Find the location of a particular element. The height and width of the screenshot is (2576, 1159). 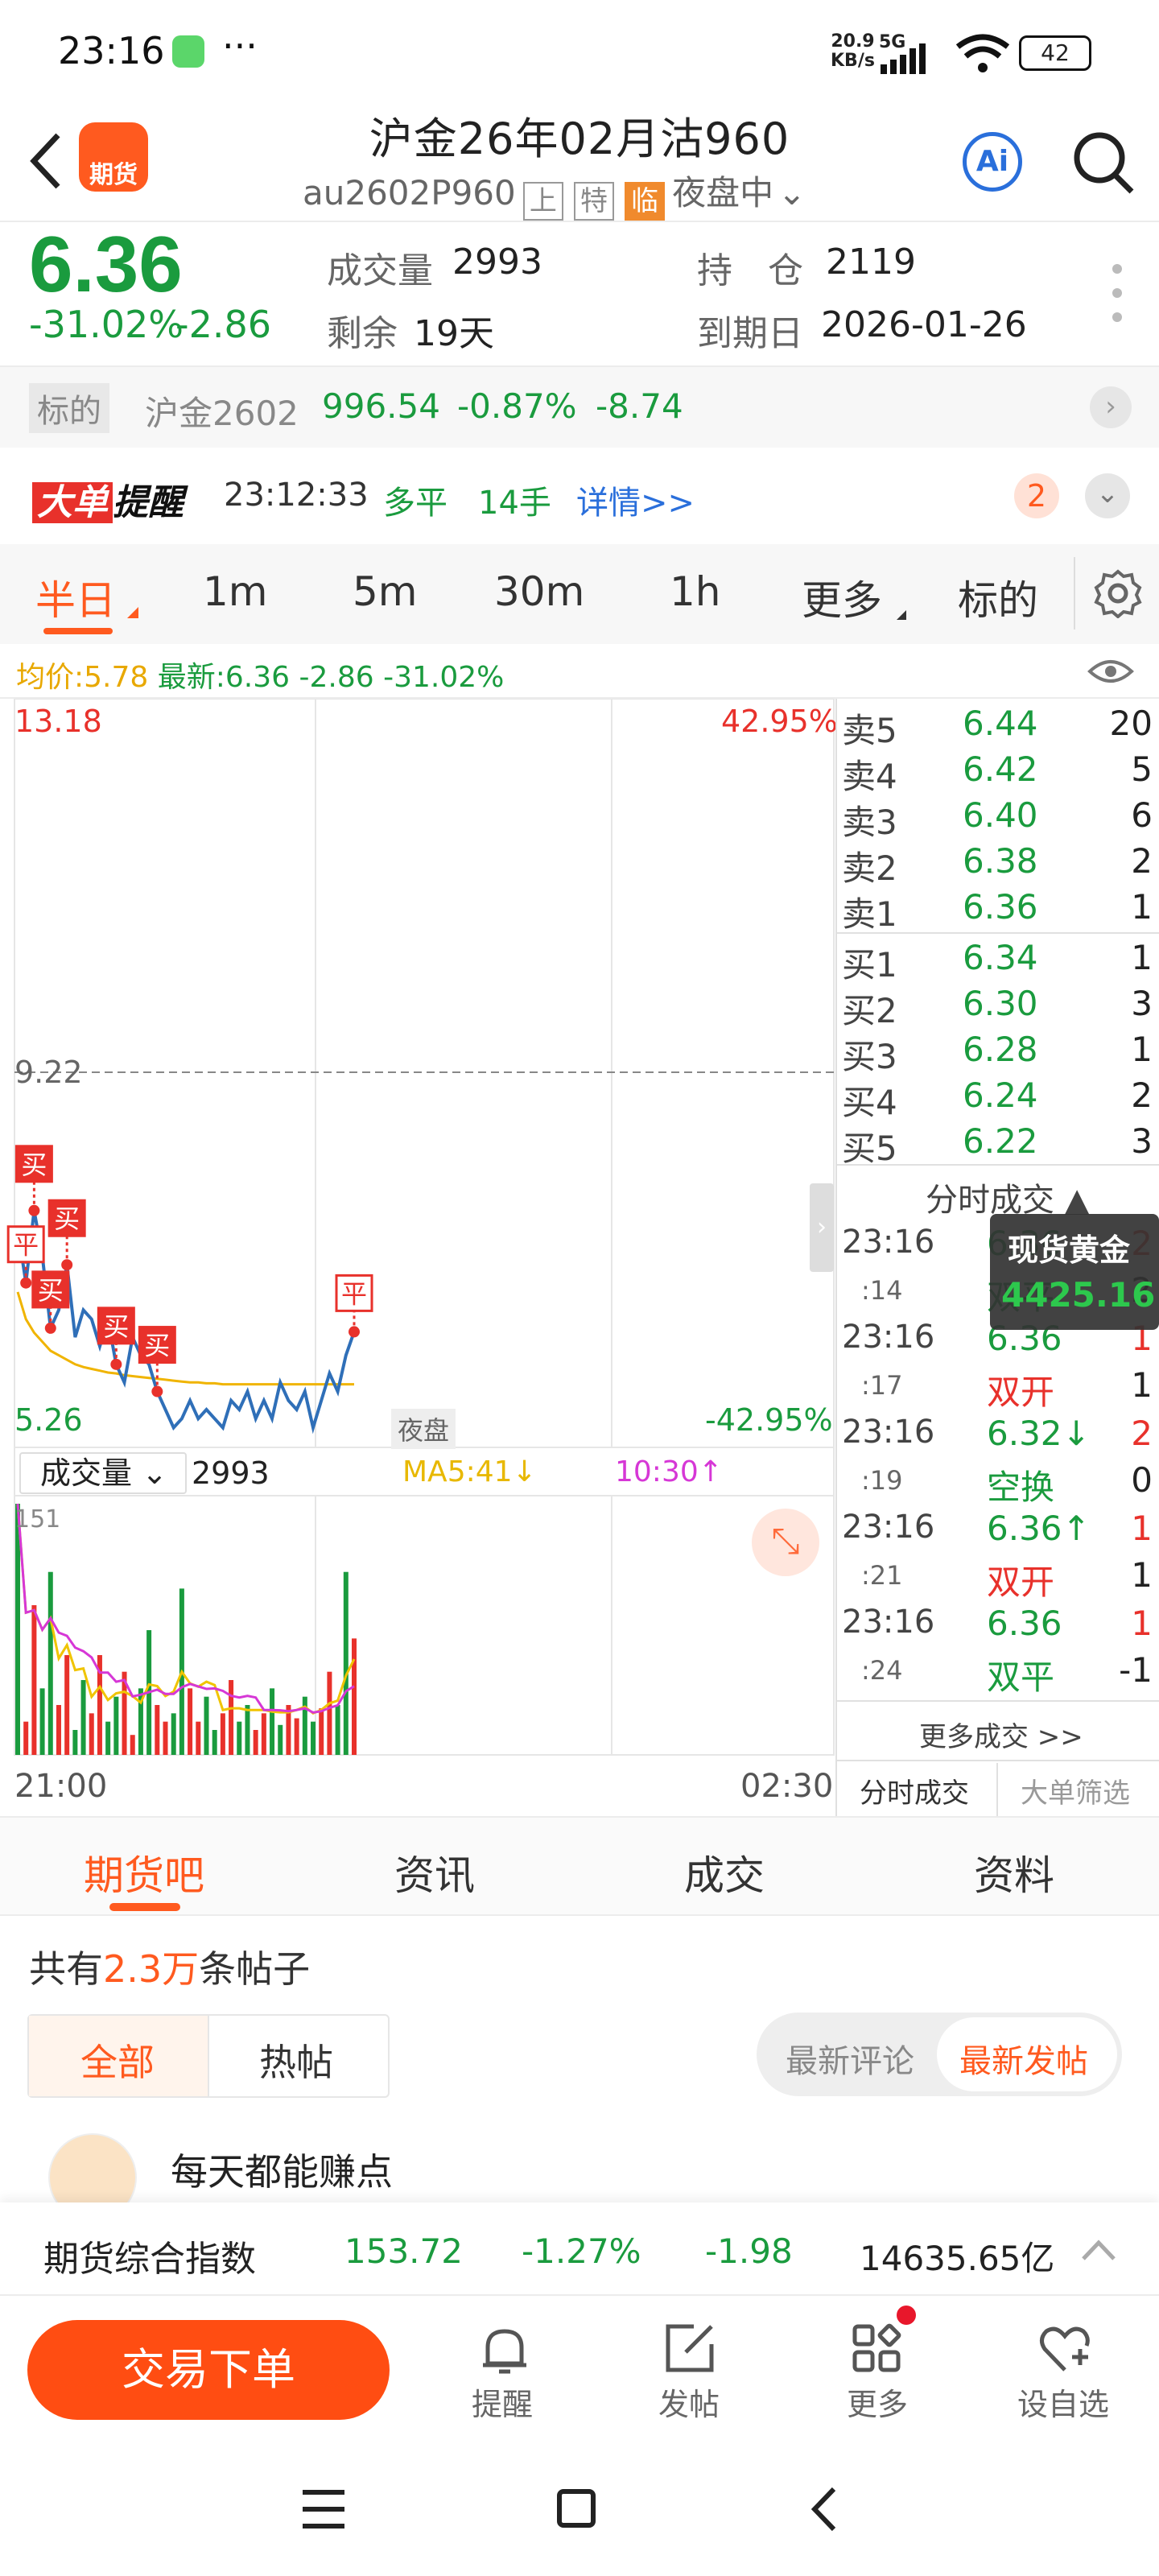

change-pct: -31.02% is located at coordinates (106, 324).